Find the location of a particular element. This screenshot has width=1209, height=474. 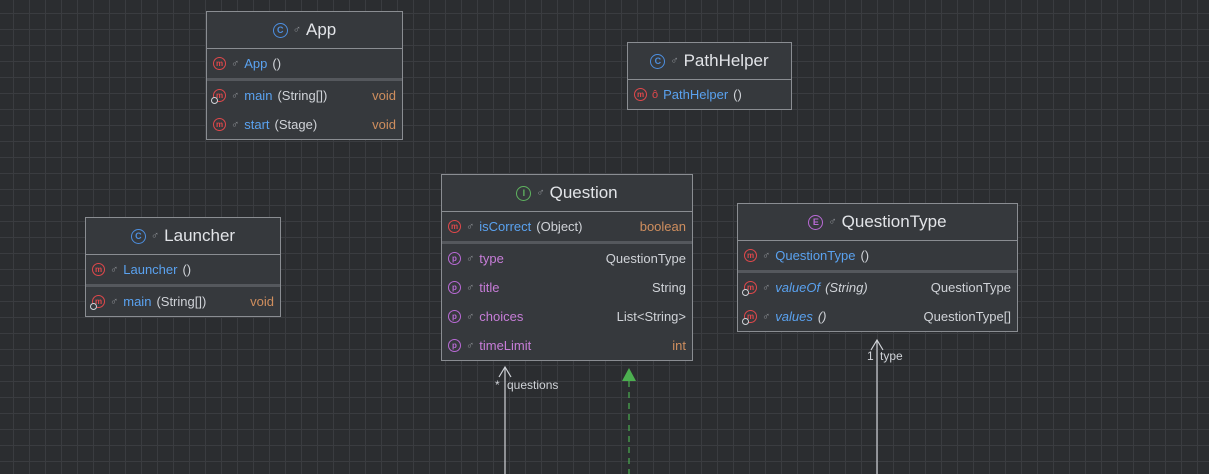

method-name-text: valueOf is located at coordinates (798, 287).